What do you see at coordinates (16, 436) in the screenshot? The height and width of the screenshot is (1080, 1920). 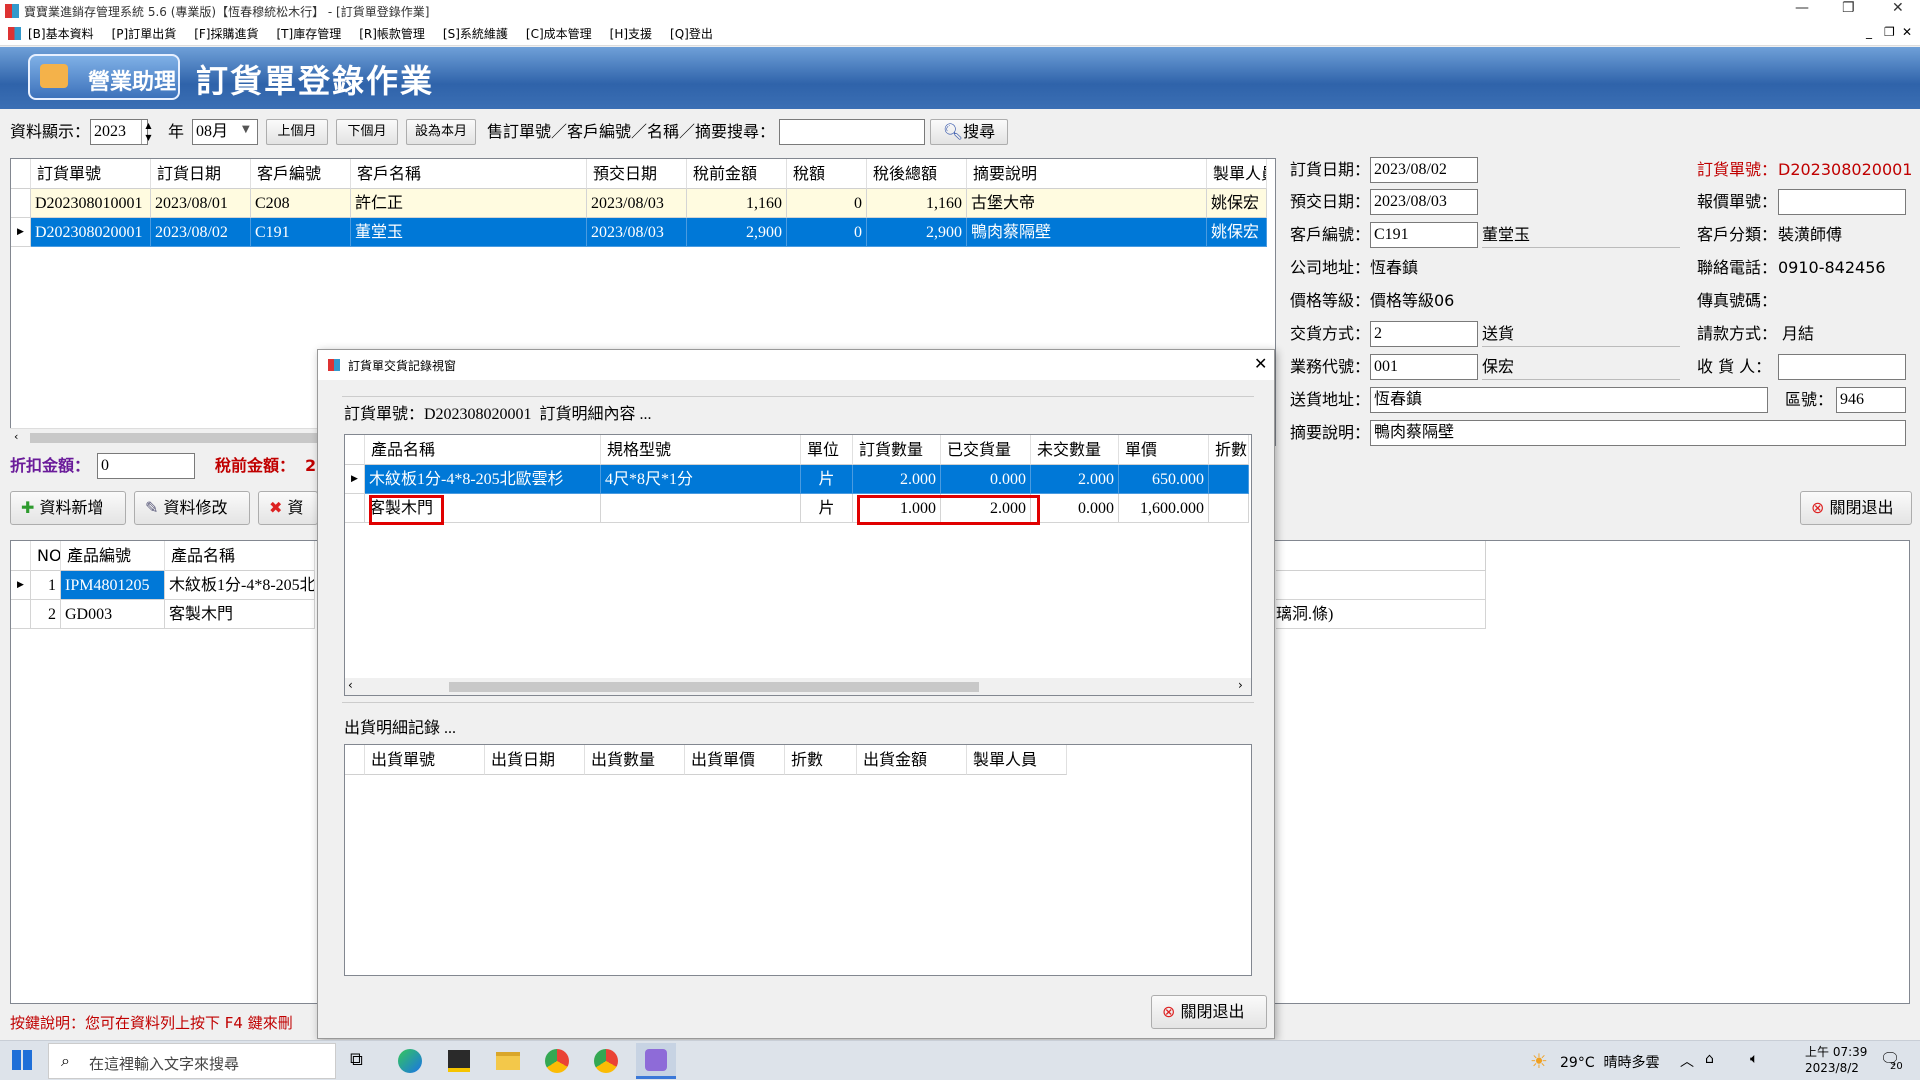 I see `scroll-left-icon: ‹` at bounding box center [16, 436].